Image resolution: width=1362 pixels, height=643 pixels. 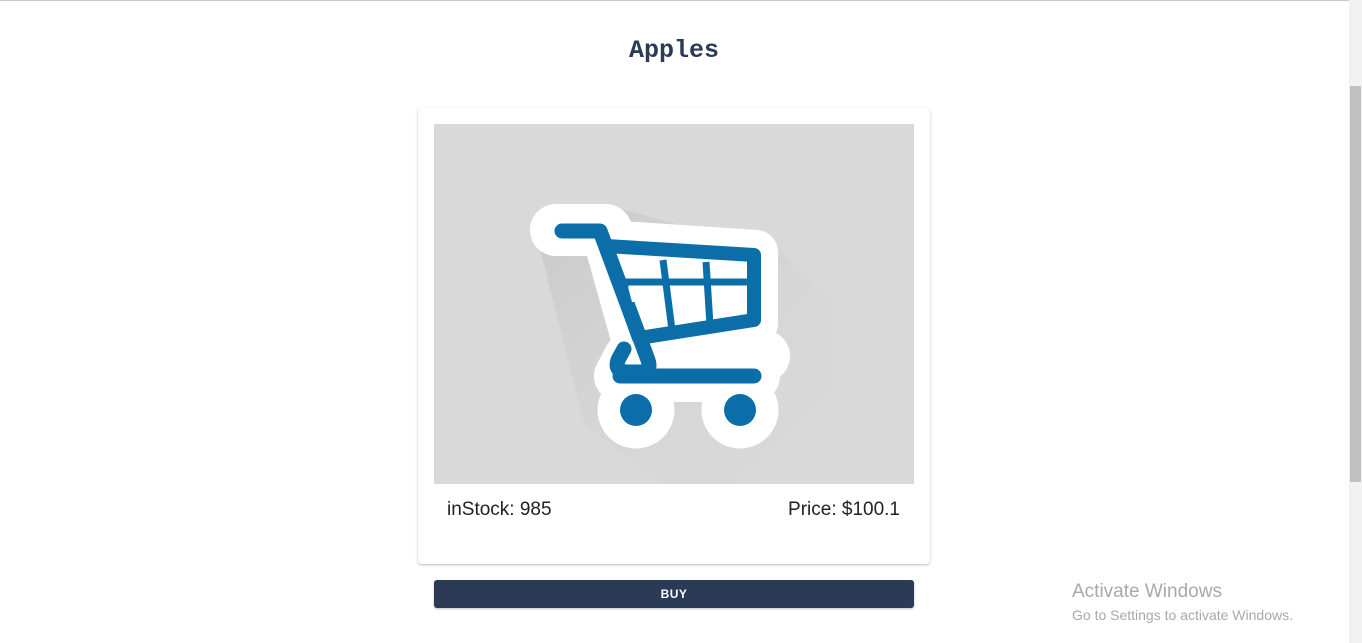 What do you see at coordinates (674, 594) in the screenshot?
I see `buy-button: BUY` at bounding box center [674, 594].